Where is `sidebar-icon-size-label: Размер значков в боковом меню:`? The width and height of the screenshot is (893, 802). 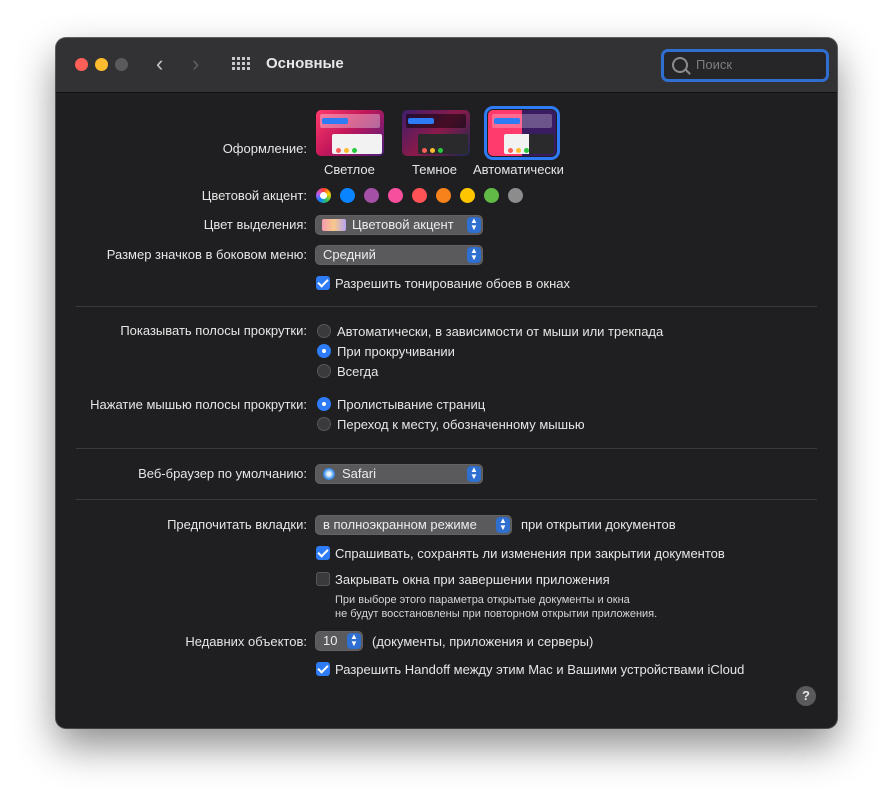
sidebar-icon-size-label: Размер значков в боковом меню: is located at coordinates (206, 254).